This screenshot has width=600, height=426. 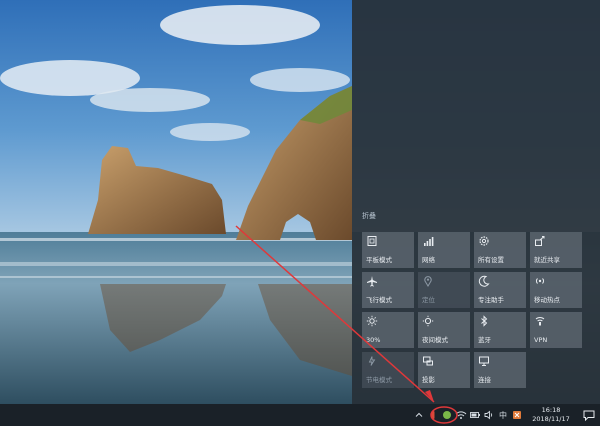 I want to click on taskbar-clock: 16:18 2018/11/17, so click(x=551, y=415).